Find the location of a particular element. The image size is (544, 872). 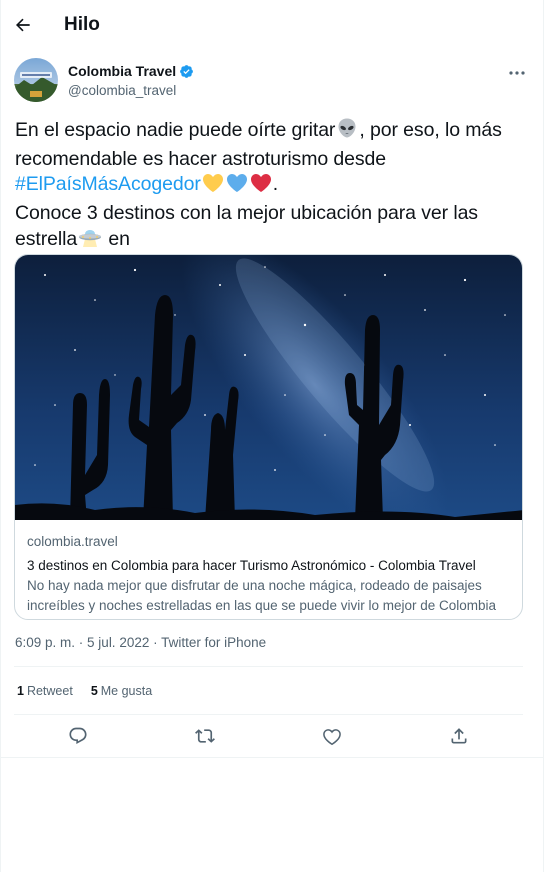

like-button is located at coordinates (332, 736).